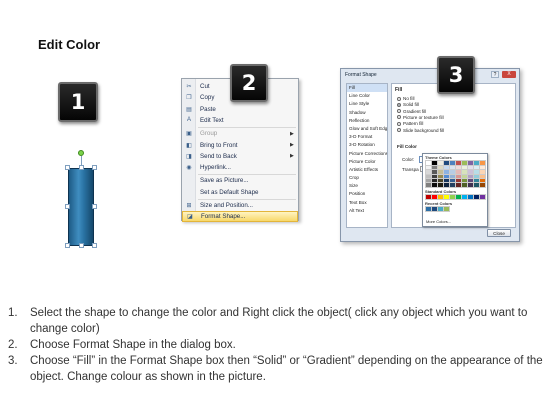 The image size is (560, 420). What do you see at coordinates (367, 170) in the screenshot?
I see `dialog-category-artistic-effects: Artistic Effects` at bounding box center [367, 170].